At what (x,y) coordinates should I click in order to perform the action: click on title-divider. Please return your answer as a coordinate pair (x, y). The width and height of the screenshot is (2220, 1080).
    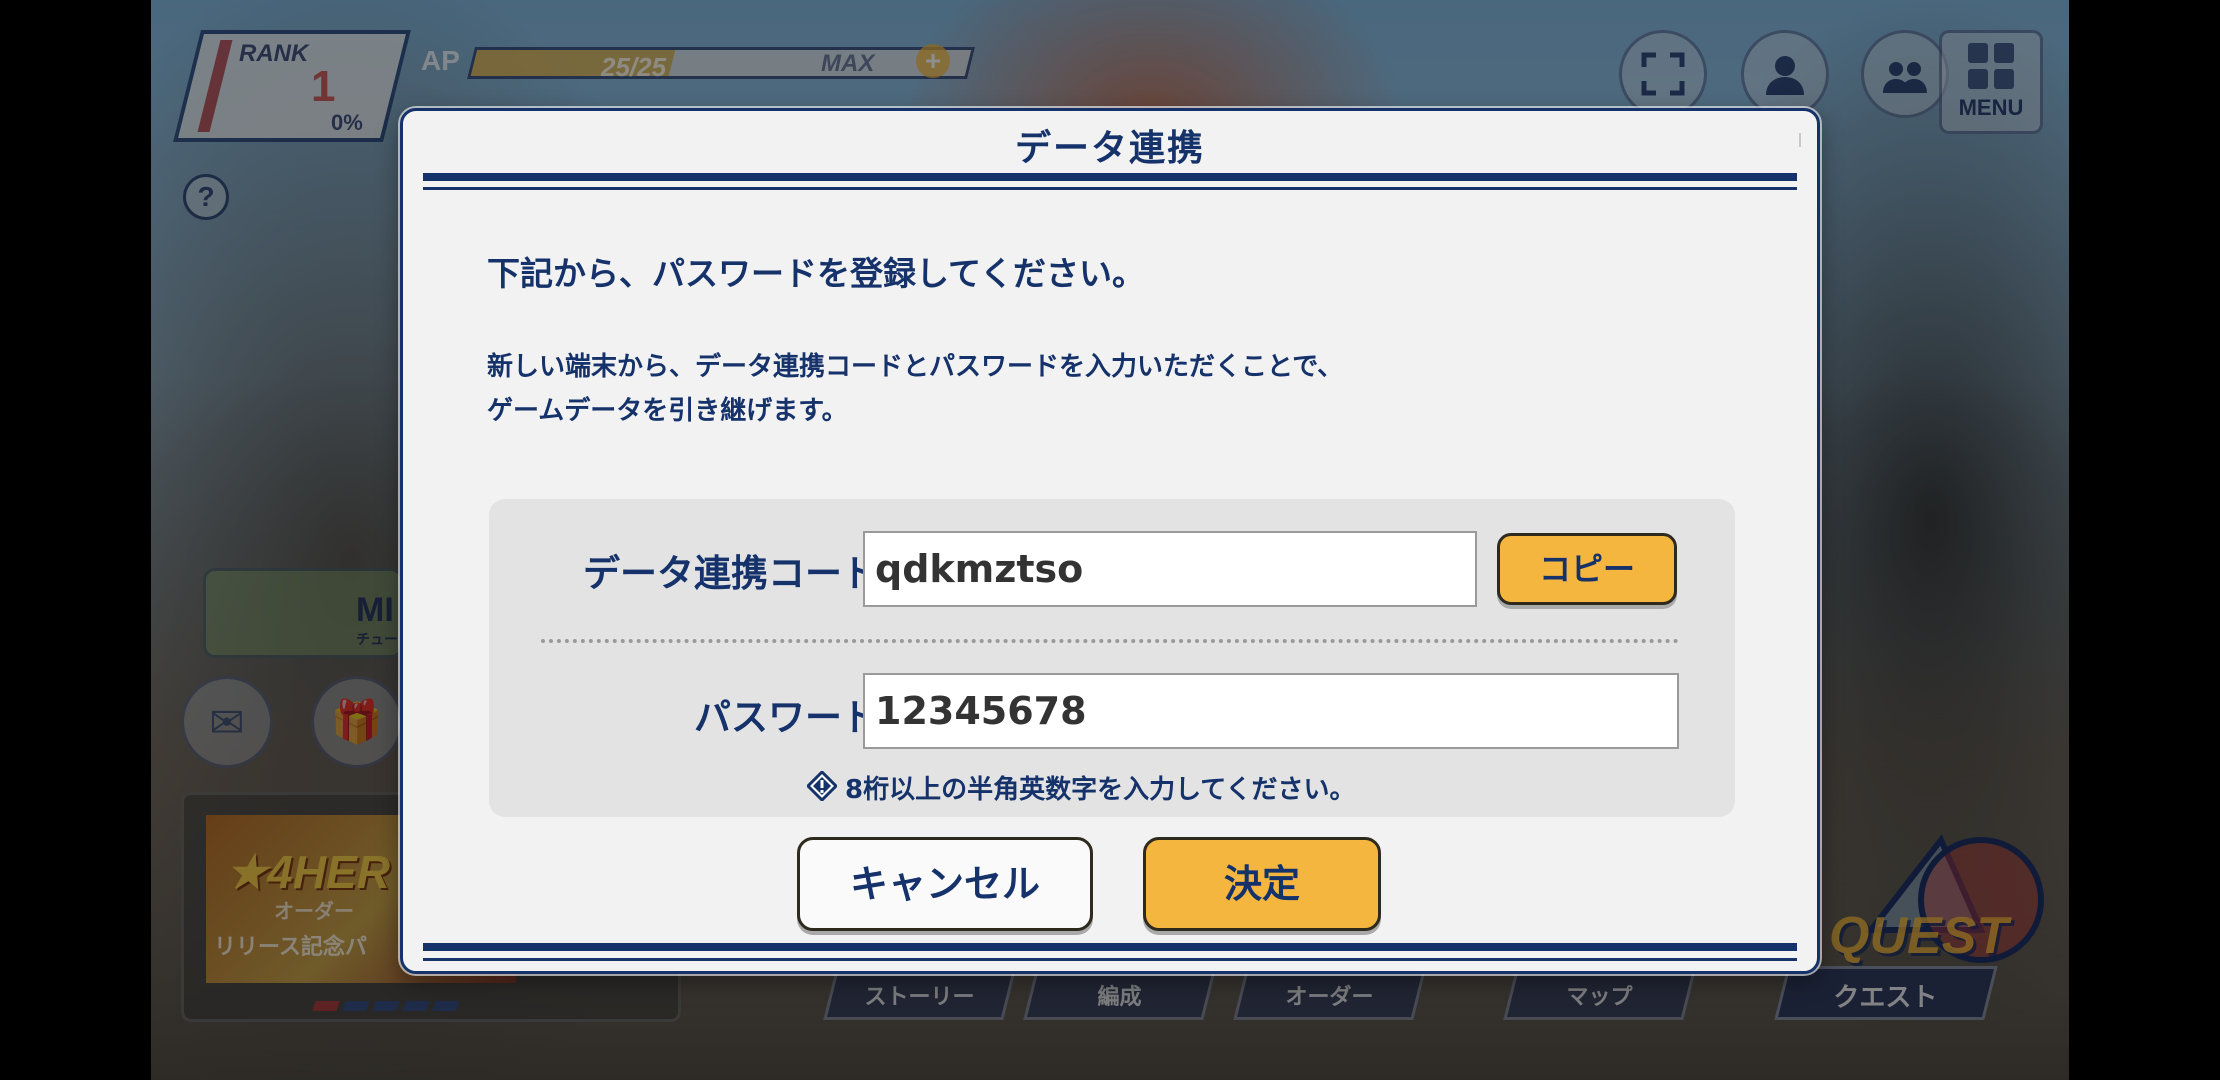
    Looking at the image, I should click on (1110, 177).